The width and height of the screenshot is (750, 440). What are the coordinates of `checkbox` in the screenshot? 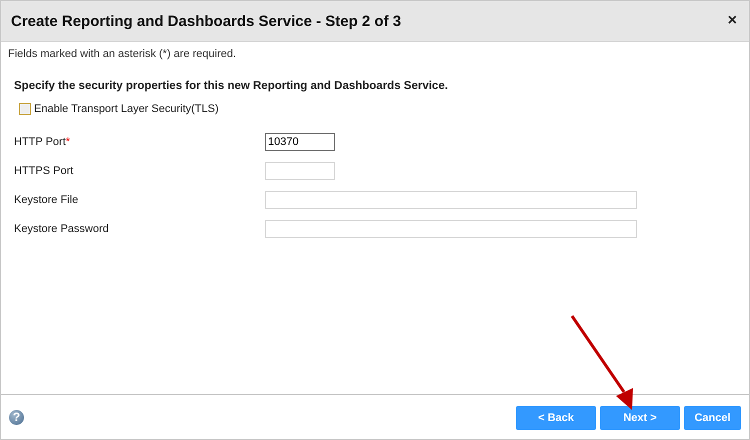 It's located at (25, 109).